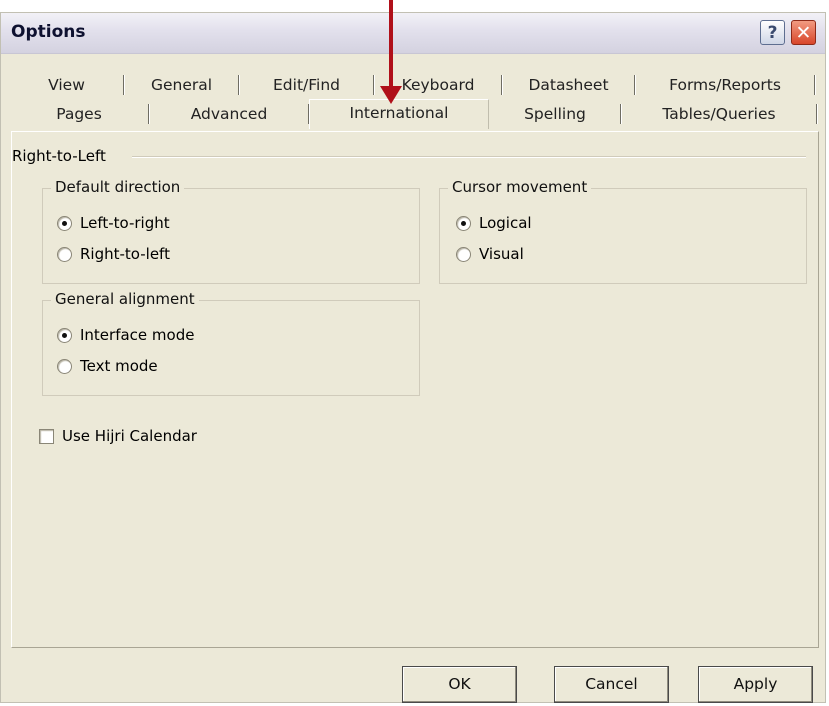  I want to click on tab-datasheet: Datasheet, so click(568, 85).